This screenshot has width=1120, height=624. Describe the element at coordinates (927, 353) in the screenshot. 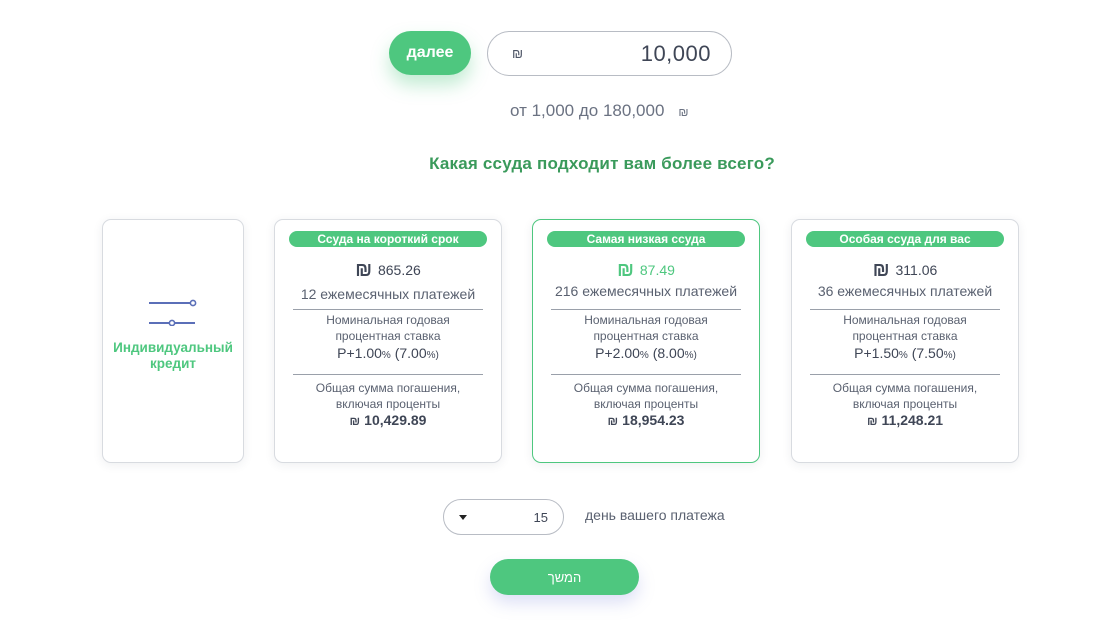

I see `rate-total: (7.50` at that location.